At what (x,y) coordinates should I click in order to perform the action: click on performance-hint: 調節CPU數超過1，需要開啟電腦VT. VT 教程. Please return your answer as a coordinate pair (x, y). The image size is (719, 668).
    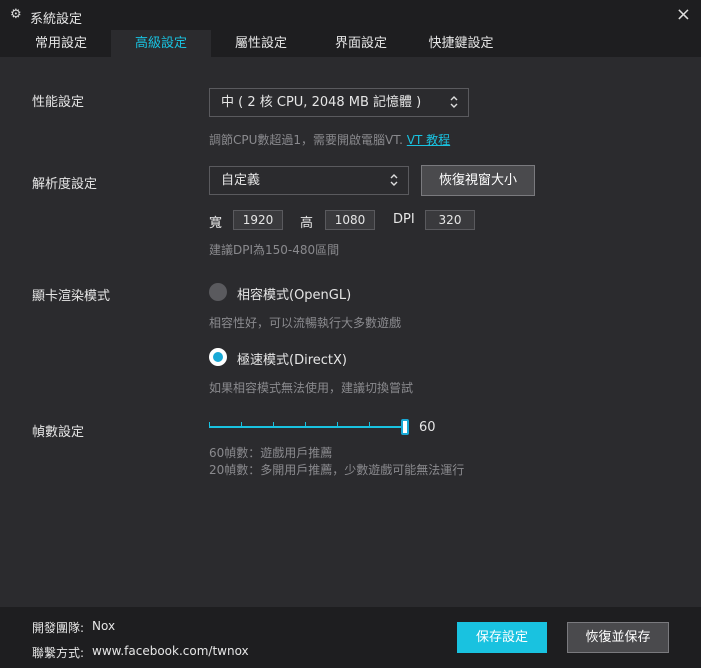
    Looking at the image, I should click on (329, 139).